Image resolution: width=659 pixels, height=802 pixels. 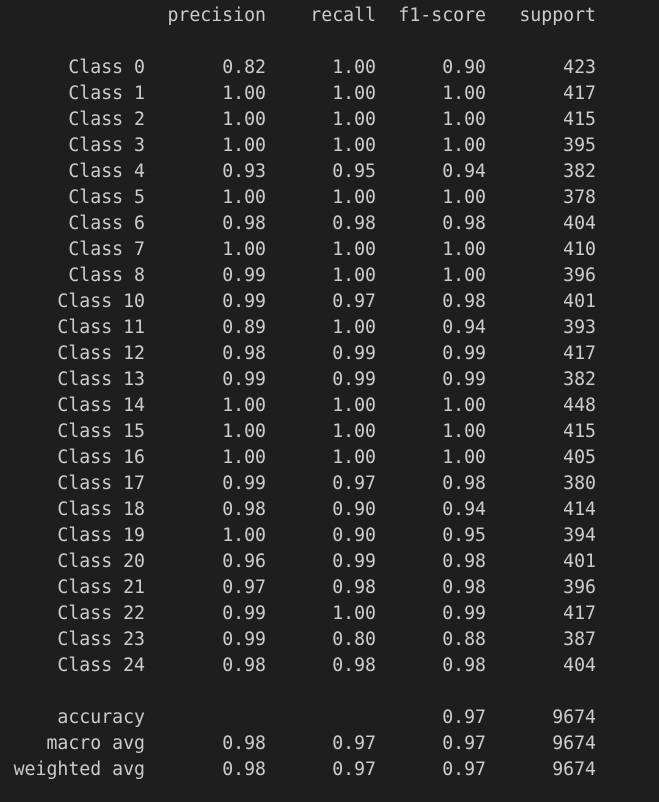 I want to click on support-value: 393, so click(x=579, y=327).